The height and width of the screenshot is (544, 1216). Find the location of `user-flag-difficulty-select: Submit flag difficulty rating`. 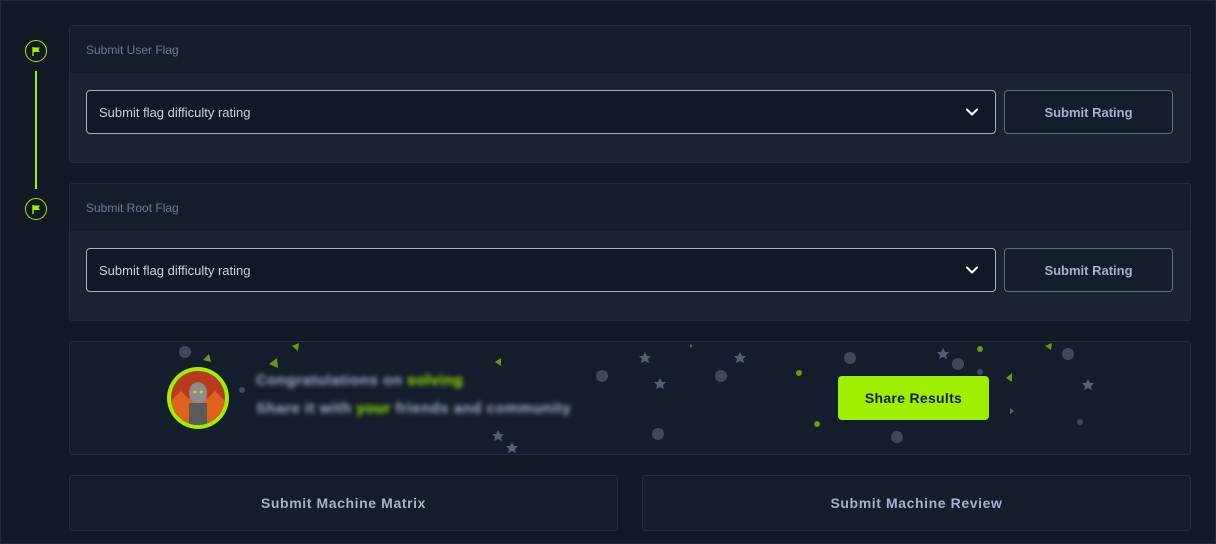

user-flag-difficulty-select: Submit flag difficulty rating is located at coordinates (541, 112).